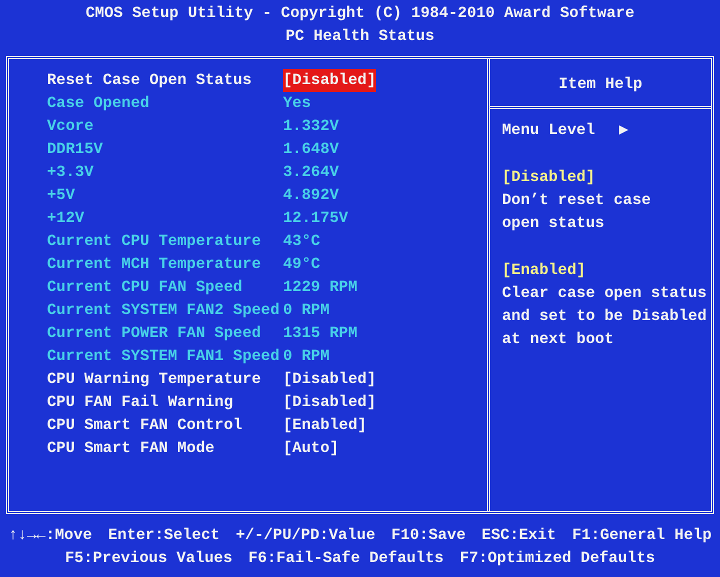 This screenshot has height=577, width=720. What do you see at coordinates (320, 287) in the screenshot?
I see `reading-value: 1229 RPM` at bounding box center [320, 287].